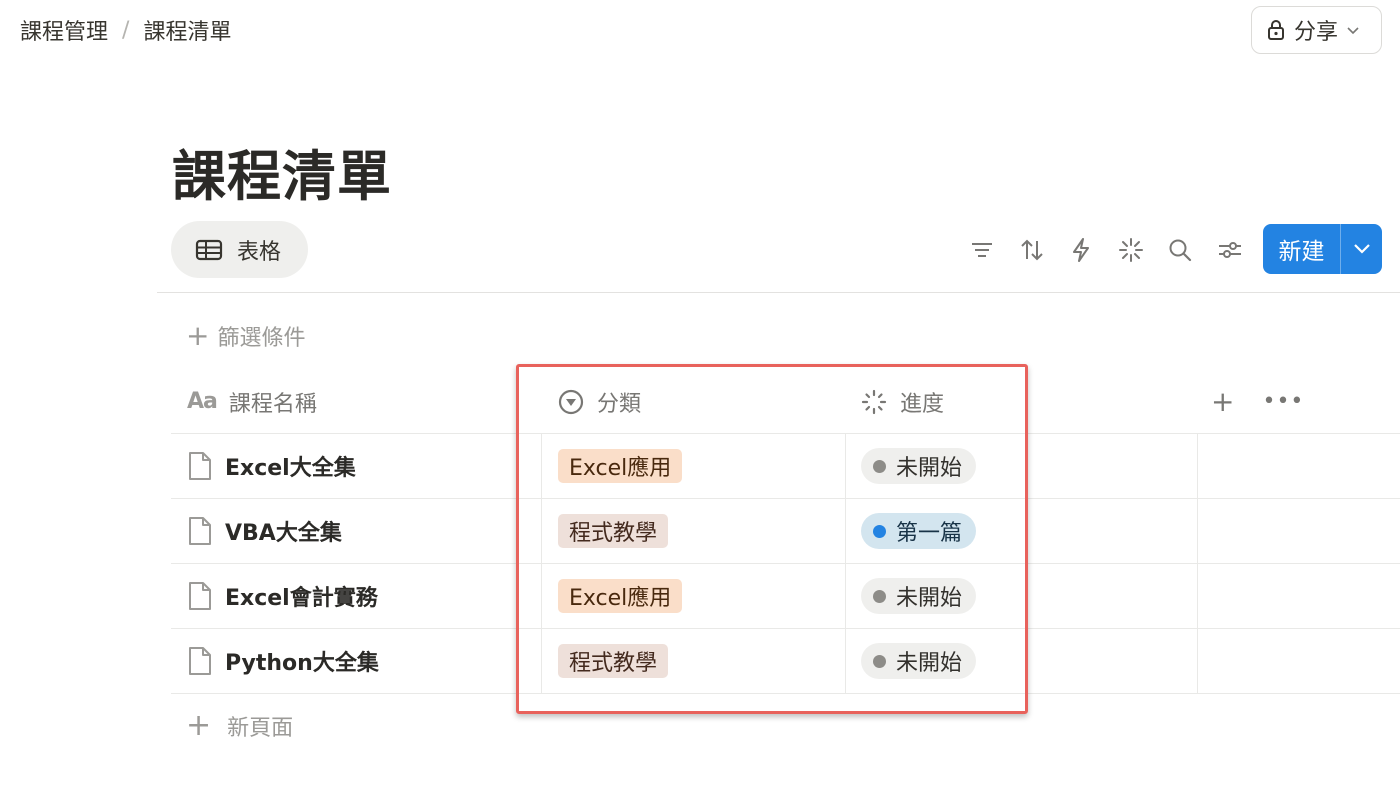 This screenshot has height=786, width=1400. Describe the element at coordinates (202, 401) in the screenshot. I see `text-property-icon: Aa` at that location.